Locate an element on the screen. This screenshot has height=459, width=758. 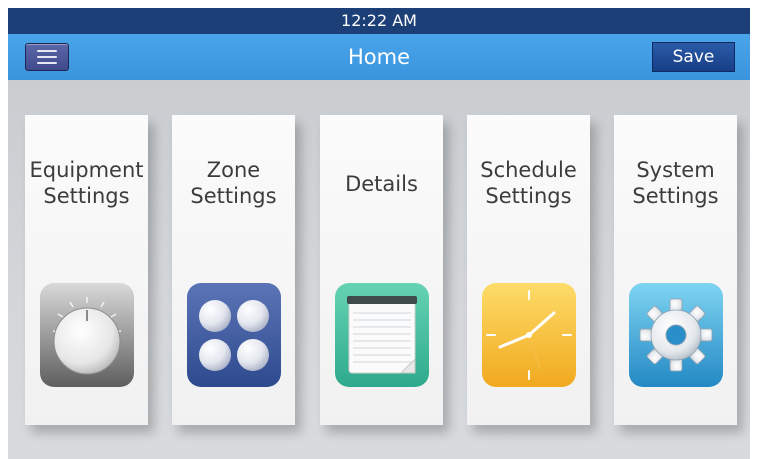
gear-icon is located at coordinates (676, 335).